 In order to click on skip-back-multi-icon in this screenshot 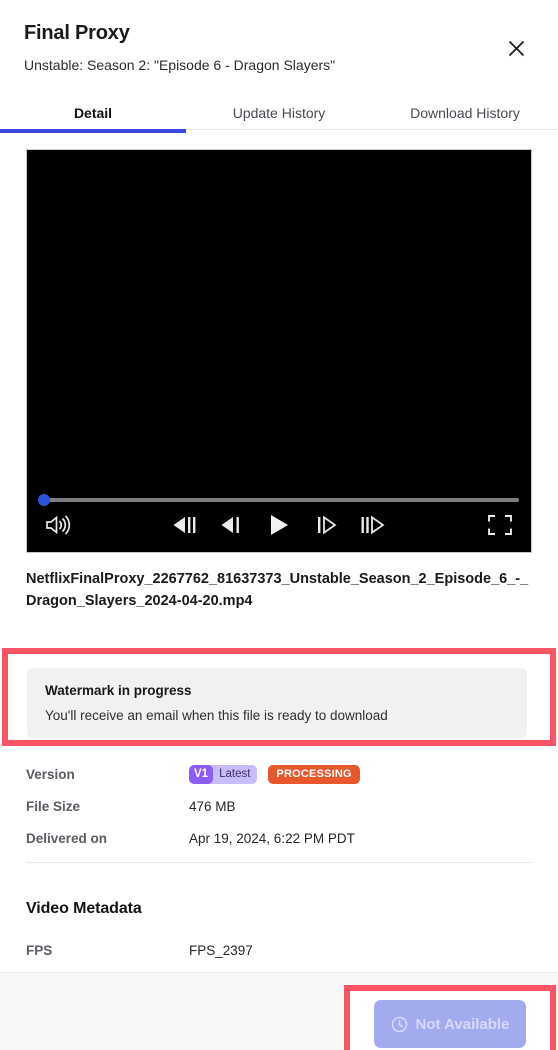, I will do `click(185, 526)`.